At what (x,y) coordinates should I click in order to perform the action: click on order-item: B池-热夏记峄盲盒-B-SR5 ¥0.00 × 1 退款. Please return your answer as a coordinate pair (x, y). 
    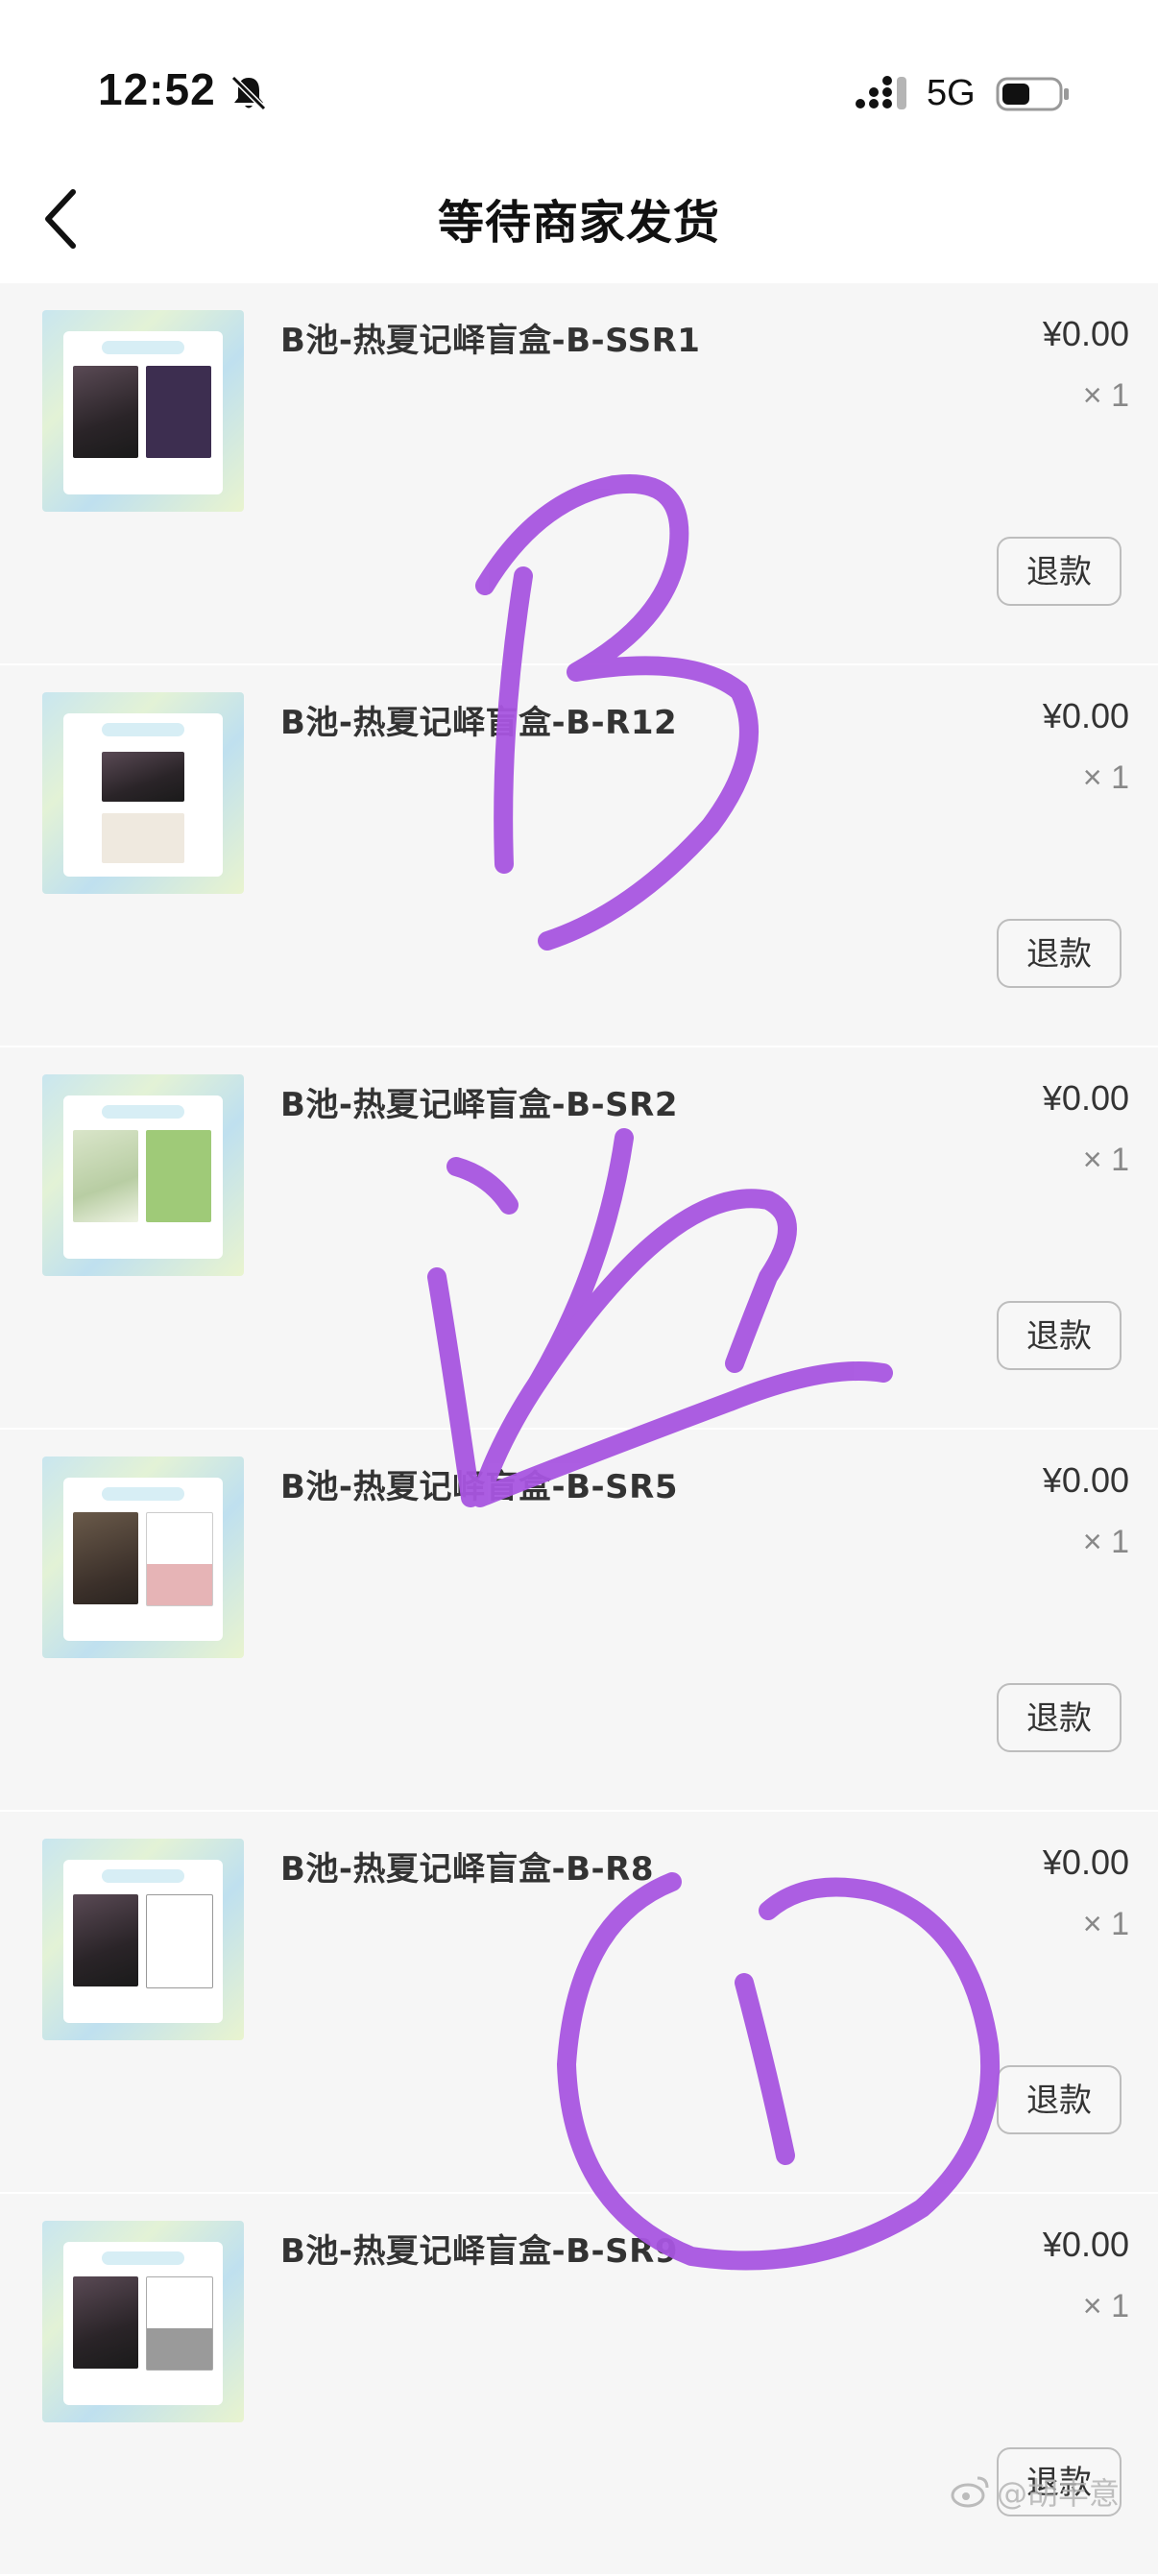
    Looking at the image, I should click on (579, 1621).